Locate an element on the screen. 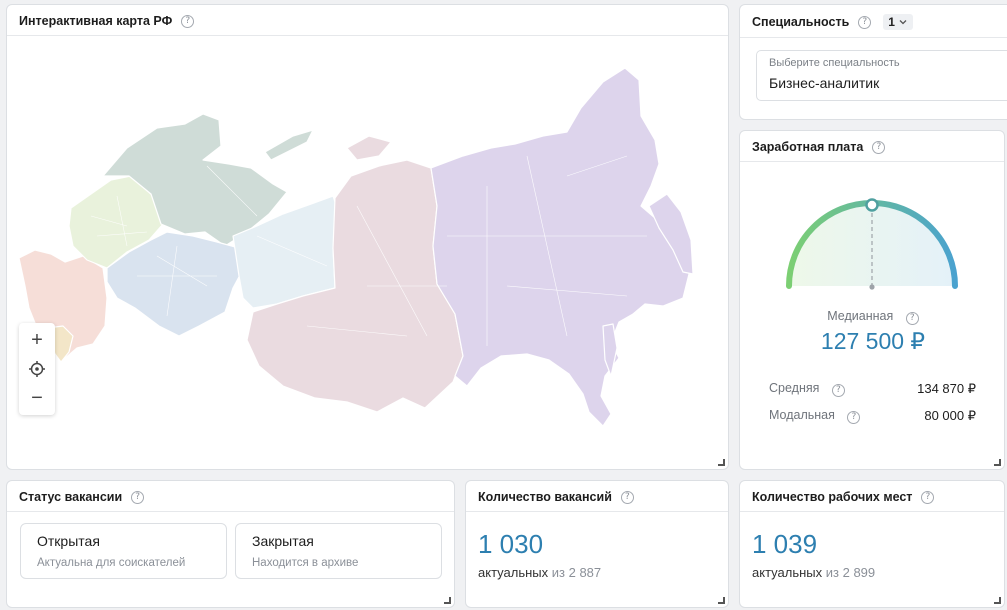  region-novayazemlya is located at coordinates (289, 145).